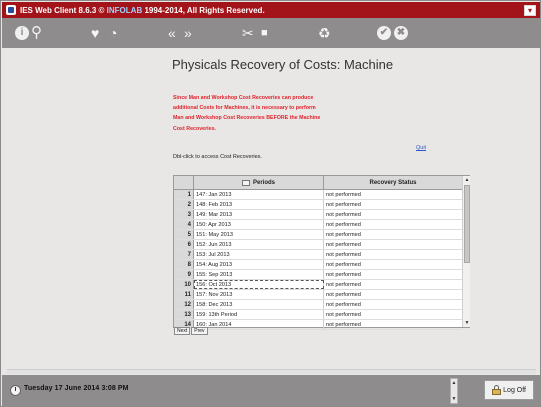  Describe the element at coordinates (259, 254) in the screenshot. I see `period-cell: 153: Jul 2013` at that location.